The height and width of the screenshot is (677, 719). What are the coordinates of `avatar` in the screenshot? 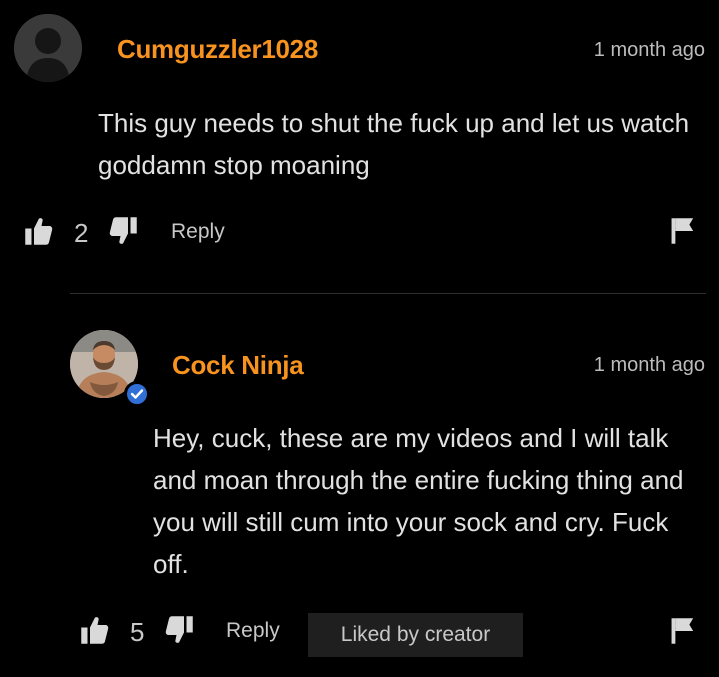 It's located at (48, 48).